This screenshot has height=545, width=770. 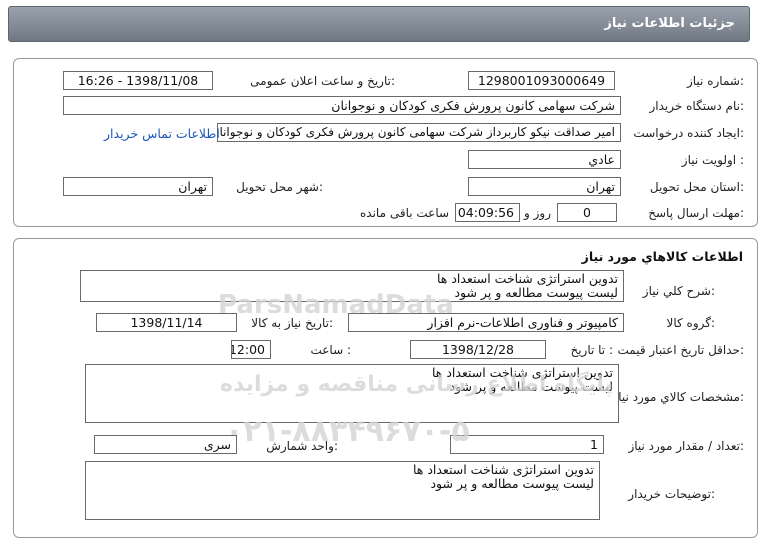 What do you see at coordinates (587, 212) in the screenshot?
I see `deadline-days-field: 0` at bounding box center [587, 212].